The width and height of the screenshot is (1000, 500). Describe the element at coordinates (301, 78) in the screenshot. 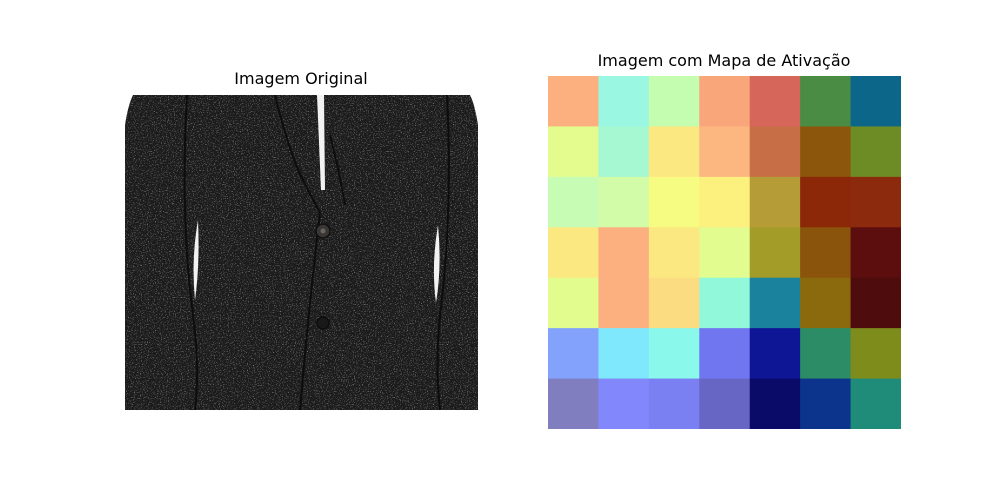

I see `original-image-title: Imagem Original` at that location.